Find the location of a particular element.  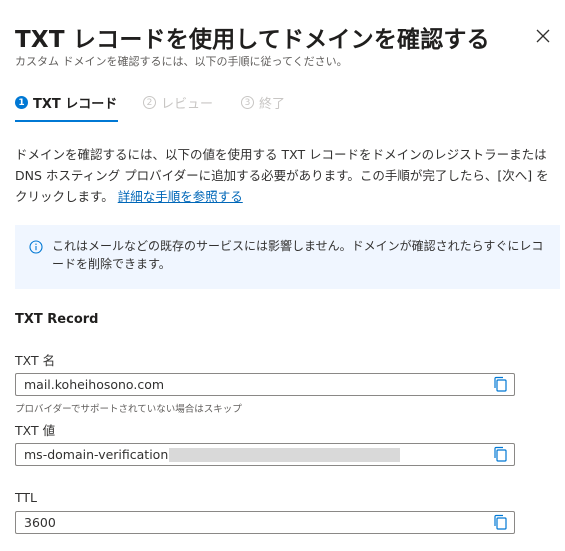

detailed-steps-link: 詳細な手順を参照する is located at coordinates (180, 196).